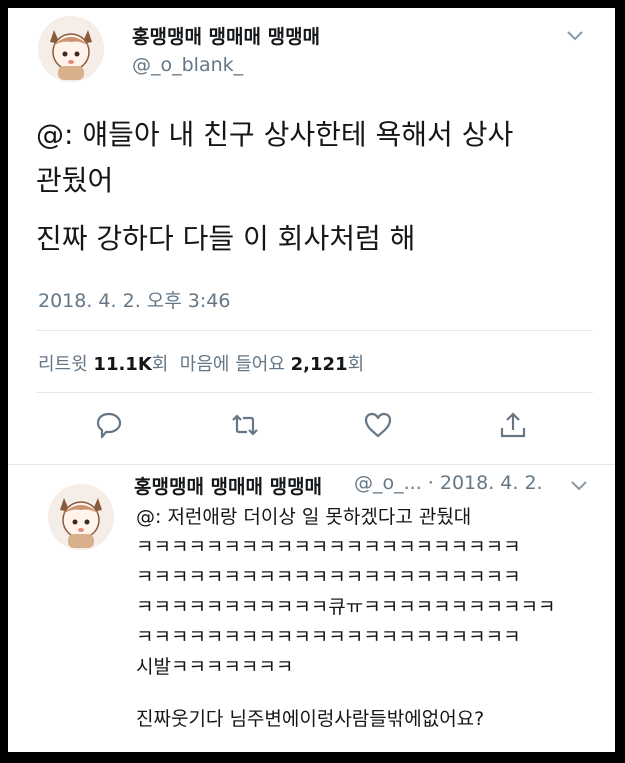 The image size is (625, 763). I want to click on tweet-actions, so click(311, 428).